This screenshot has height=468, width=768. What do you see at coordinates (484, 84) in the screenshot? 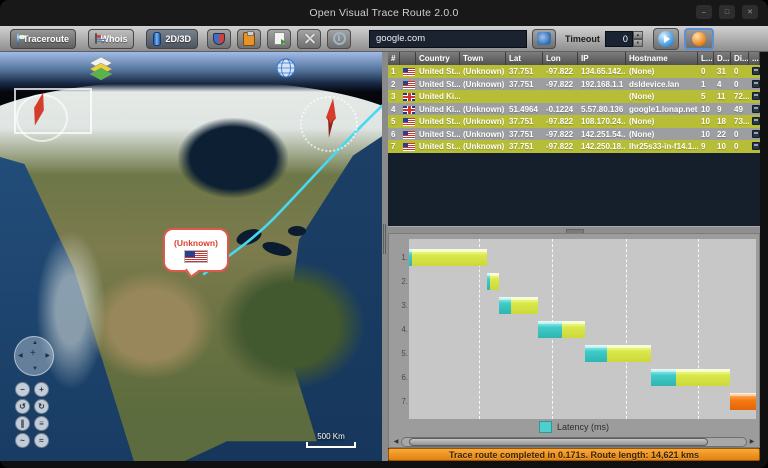
I see `table-cell: (Unknown)` at bounding box center [484, 84].